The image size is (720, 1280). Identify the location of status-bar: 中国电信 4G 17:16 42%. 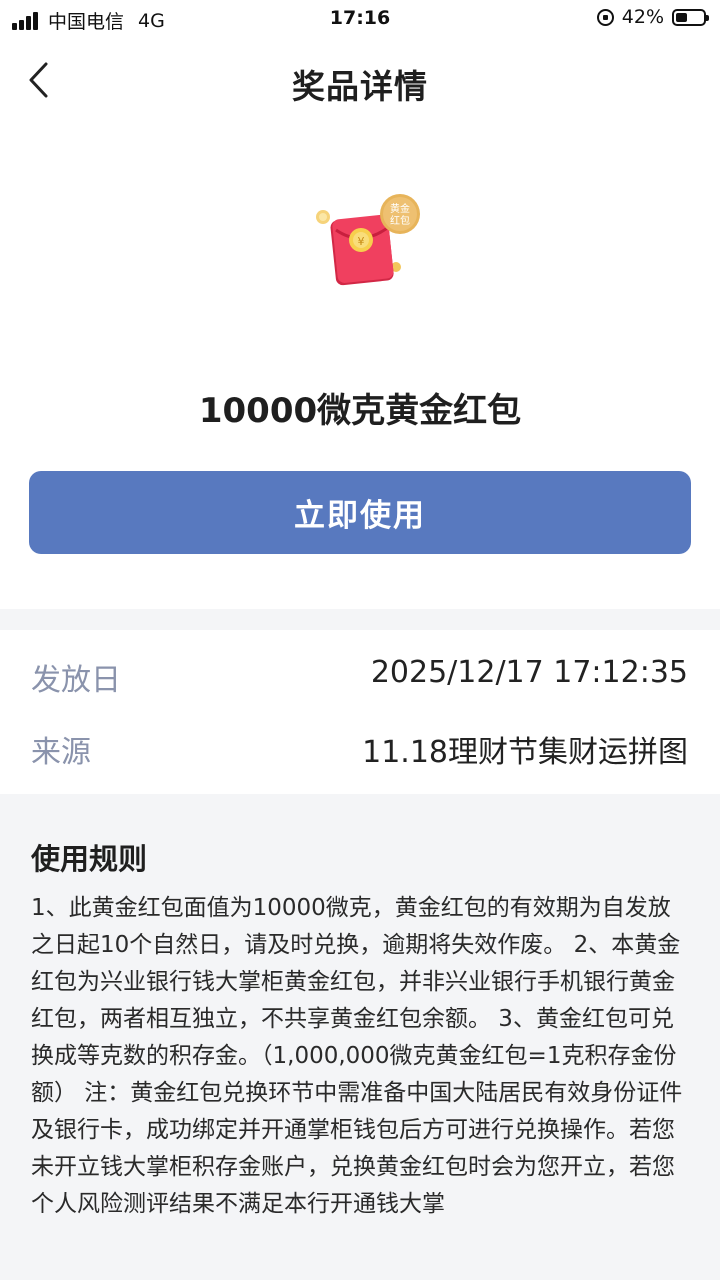
(360, 20).